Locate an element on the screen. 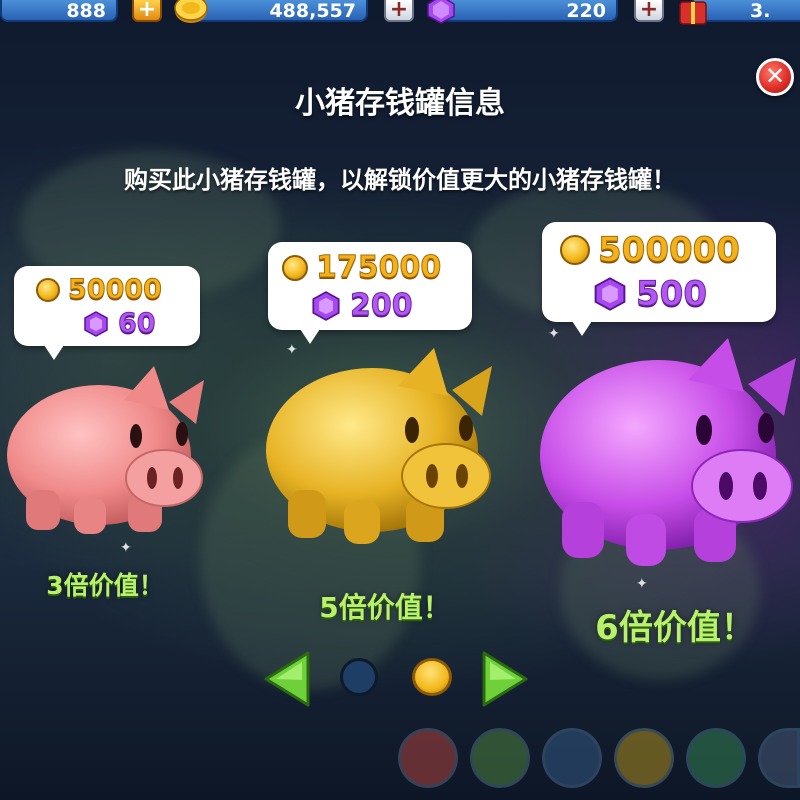  pink-multiplier-label: 3倍价值！ is located at coordinates (105, 585).